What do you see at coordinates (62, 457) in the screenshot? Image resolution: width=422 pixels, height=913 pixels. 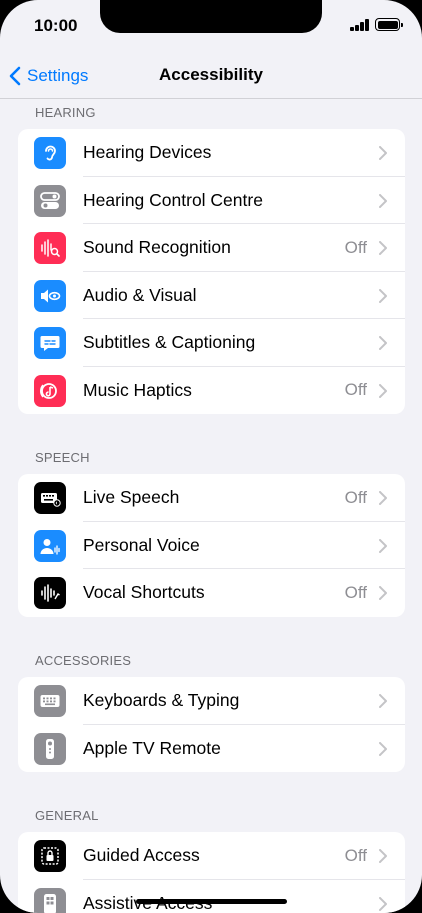 I see `section-header-speech: SPEECH` at bounding box center [62, 457].